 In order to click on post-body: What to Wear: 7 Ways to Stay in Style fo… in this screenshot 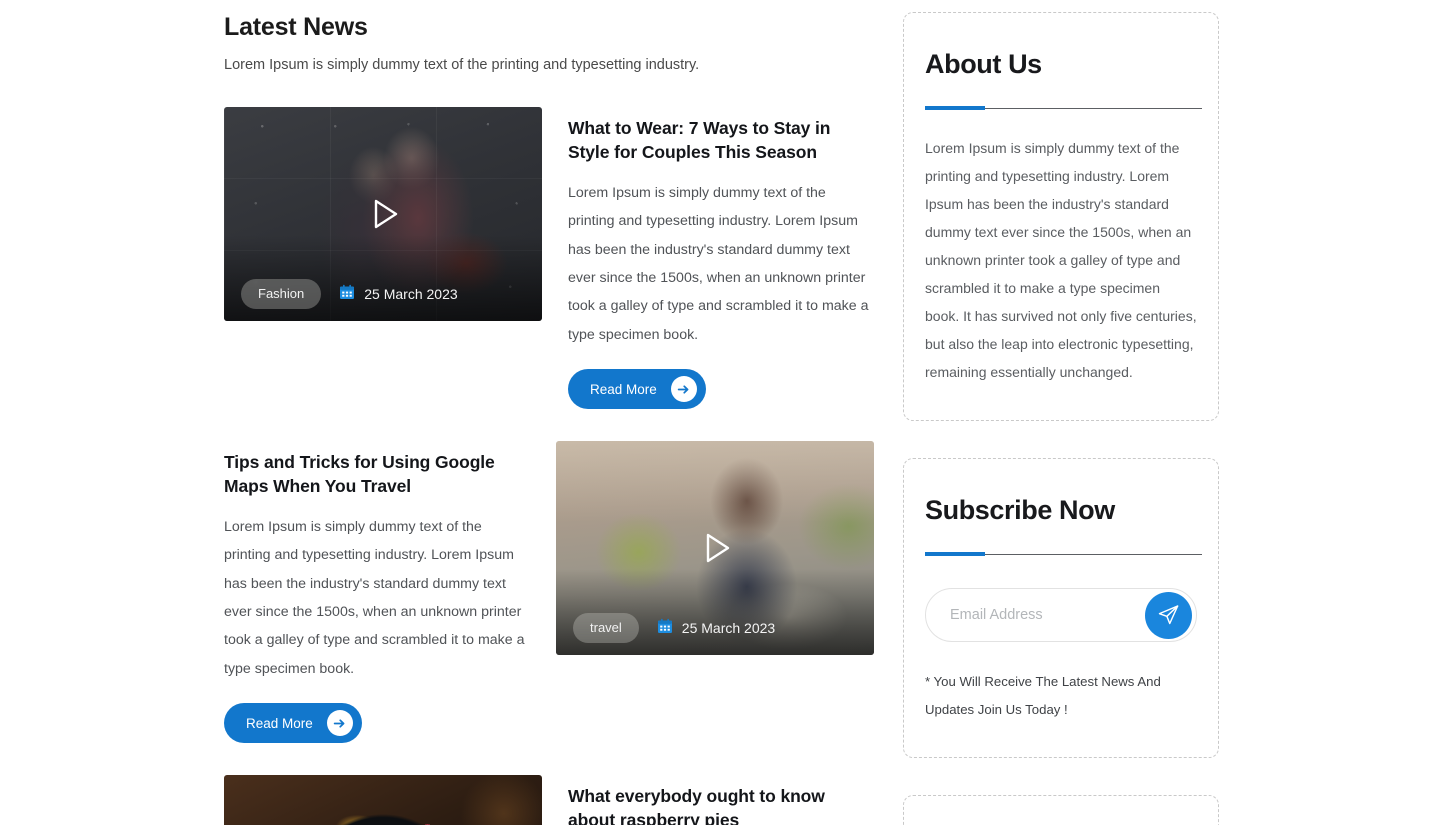, I will do `click(721, 258)`.